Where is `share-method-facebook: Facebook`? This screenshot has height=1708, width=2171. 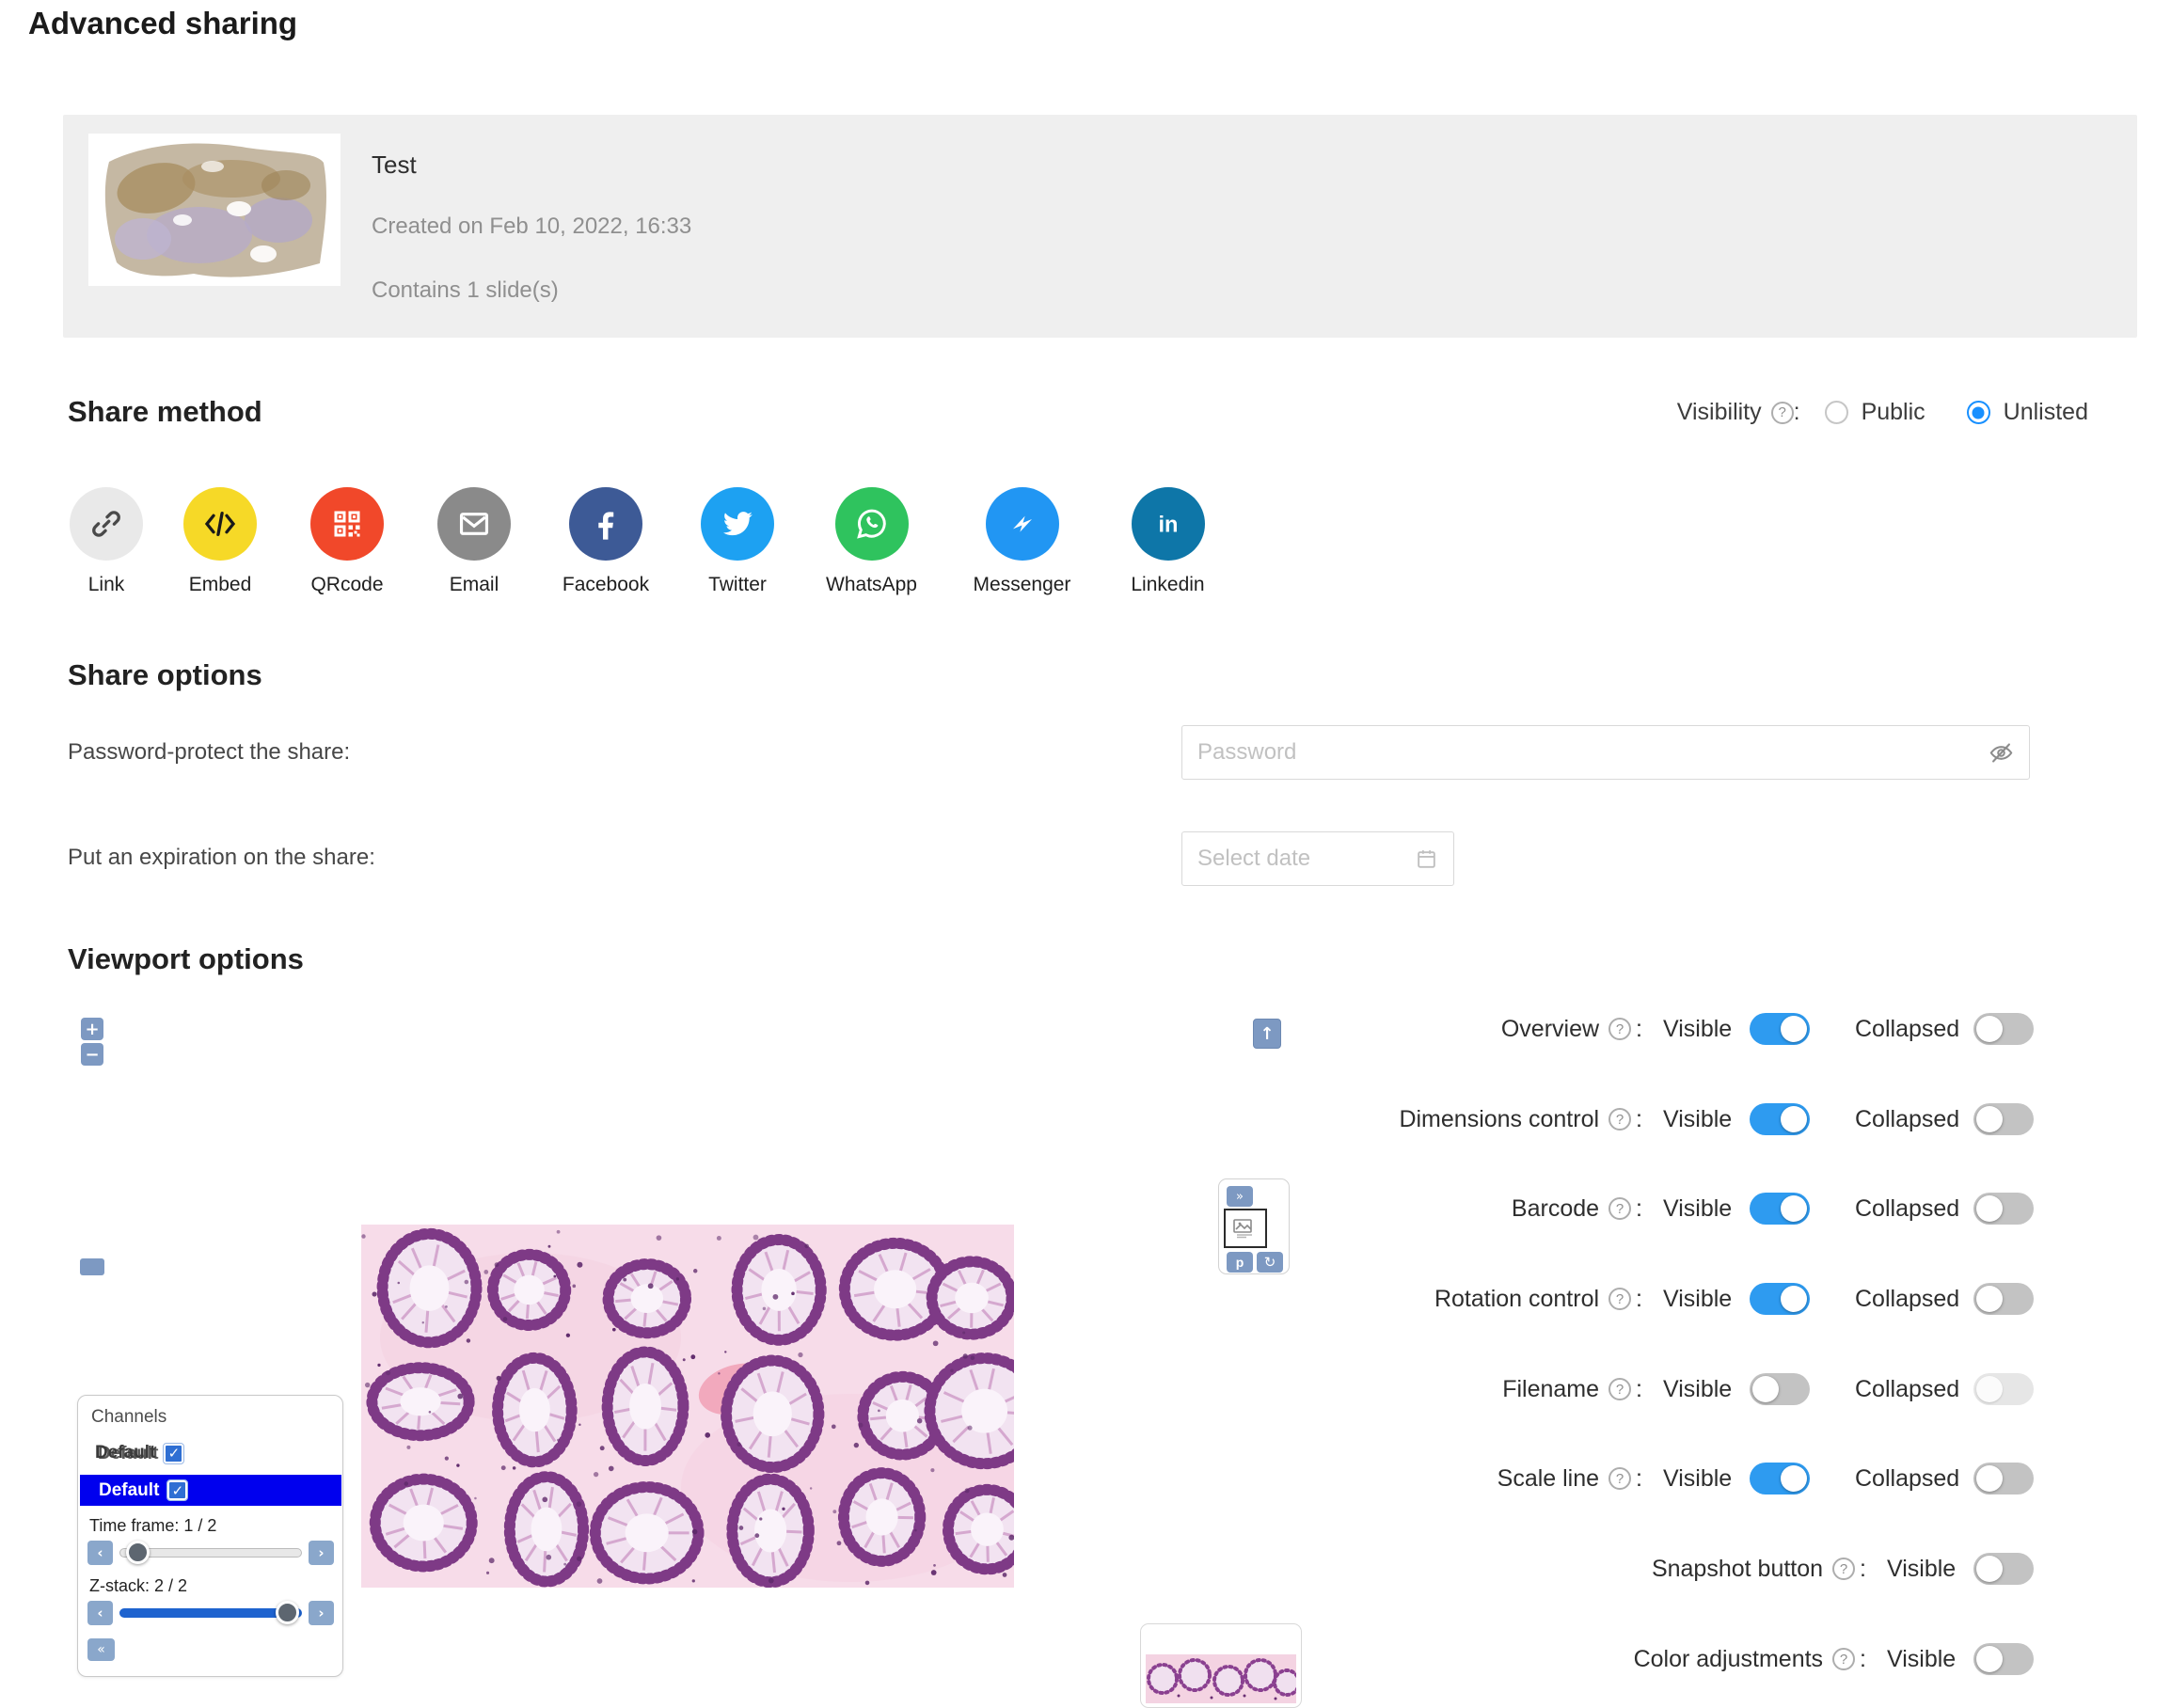
share-method-facebook: Facebook is located at coordinates (606, 542).